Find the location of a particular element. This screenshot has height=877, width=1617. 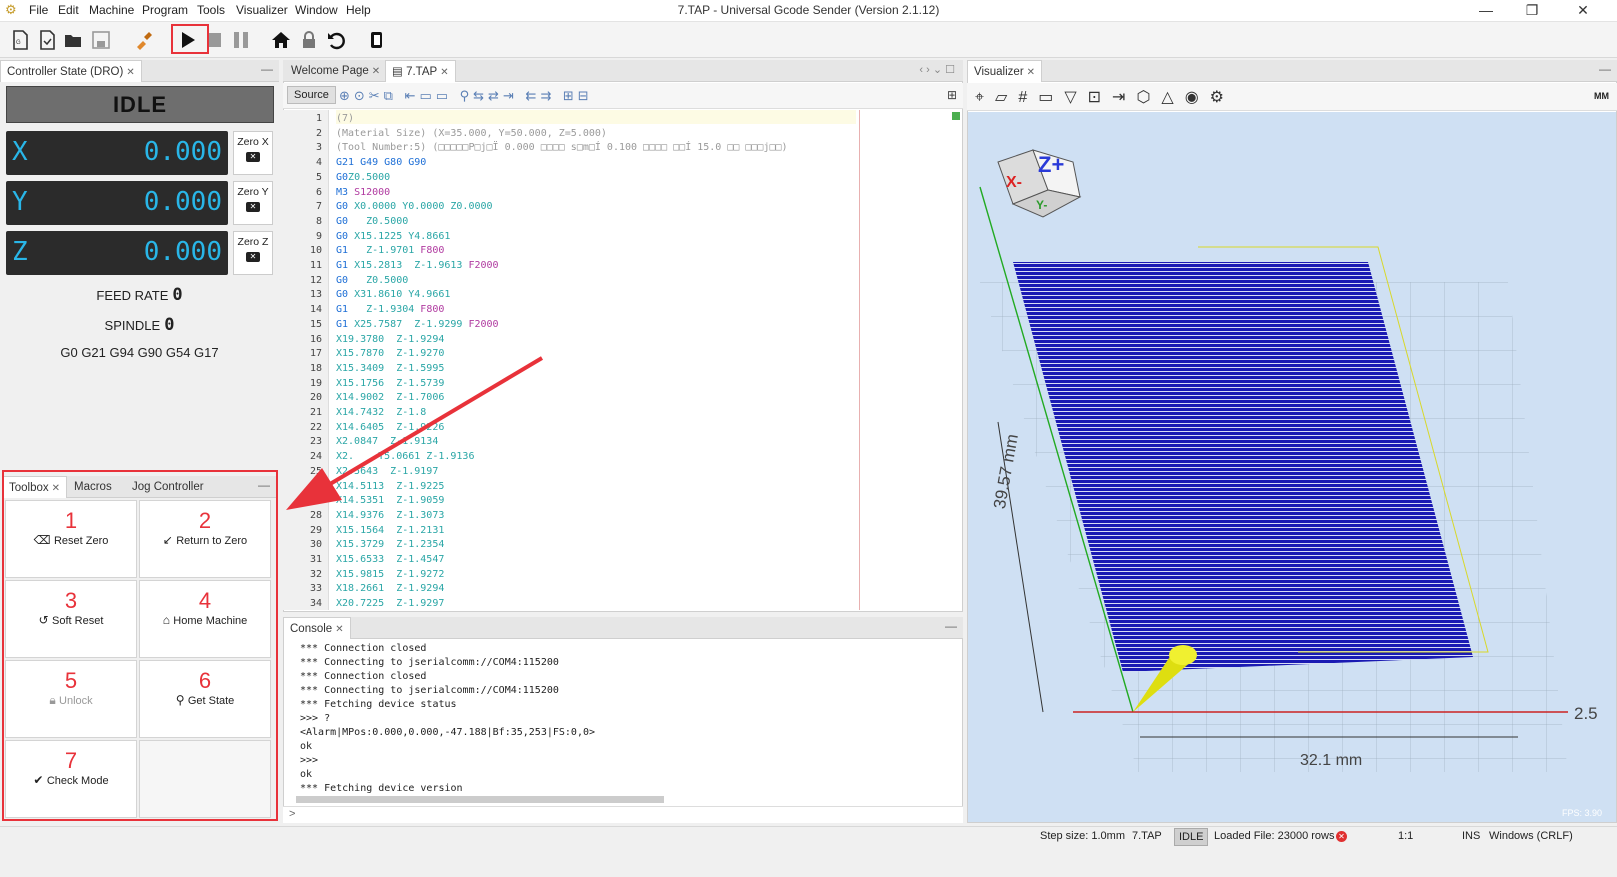

code-line: G0 X15.1225 Y4.8661 is located at coordinates (393, 236).